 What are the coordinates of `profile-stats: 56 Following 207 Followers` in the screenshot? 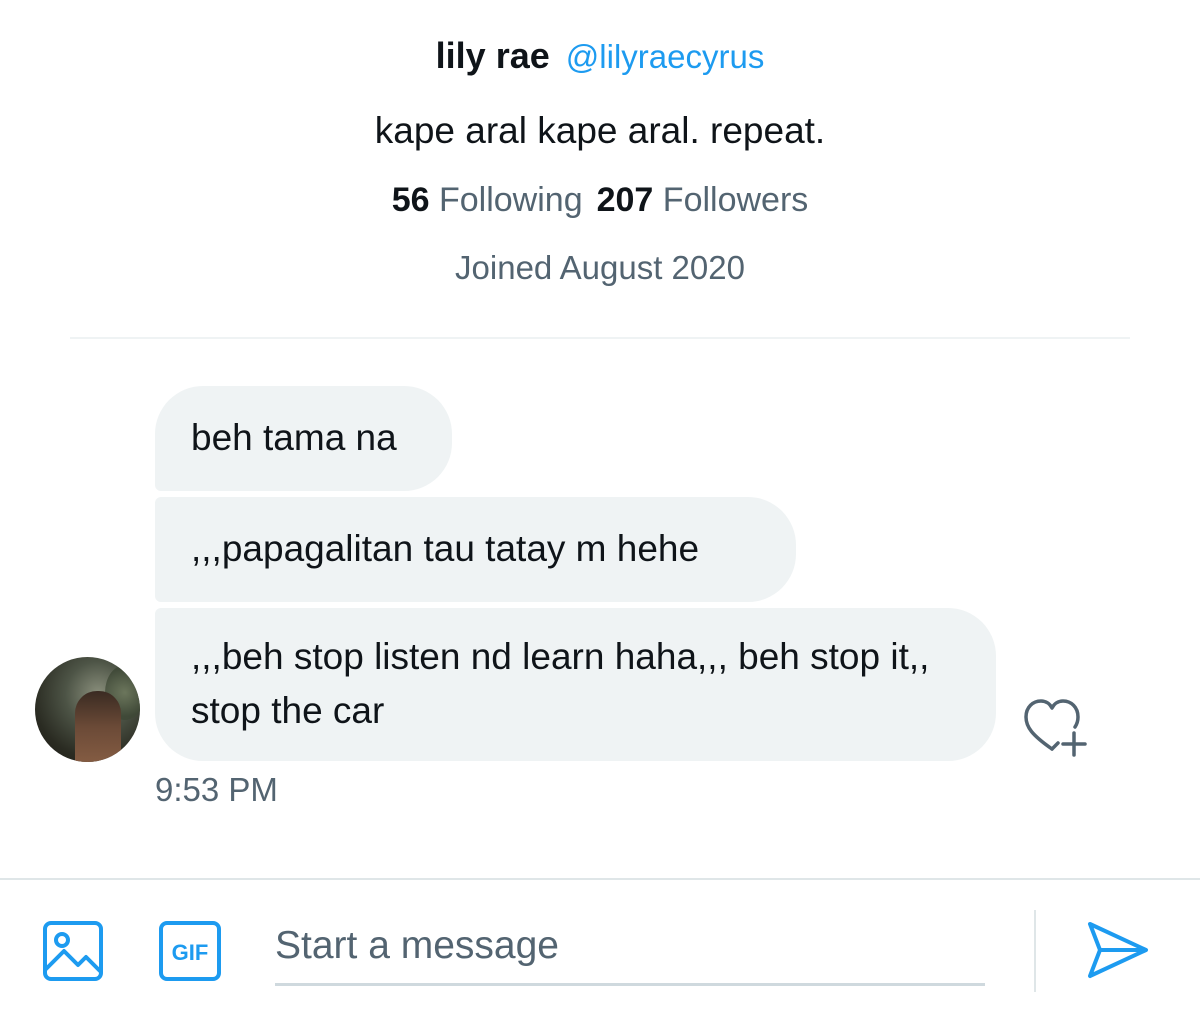 It's located at (600, 200).